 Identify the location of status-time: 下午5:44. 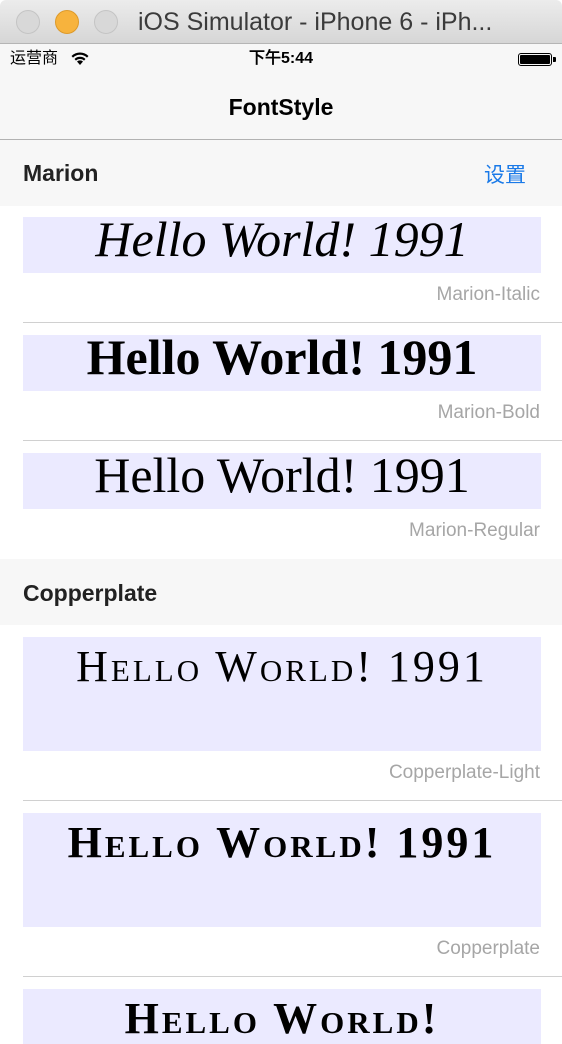
(281, 58).